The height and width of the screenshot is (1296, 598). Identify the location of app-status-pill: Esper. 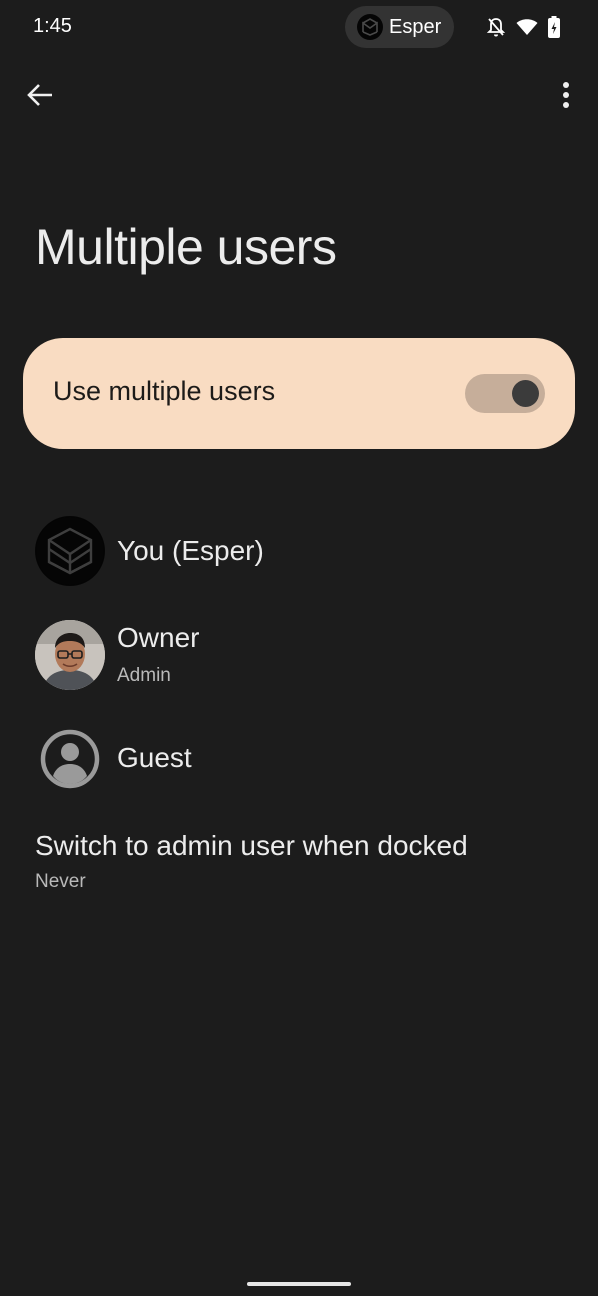
(399, 27).